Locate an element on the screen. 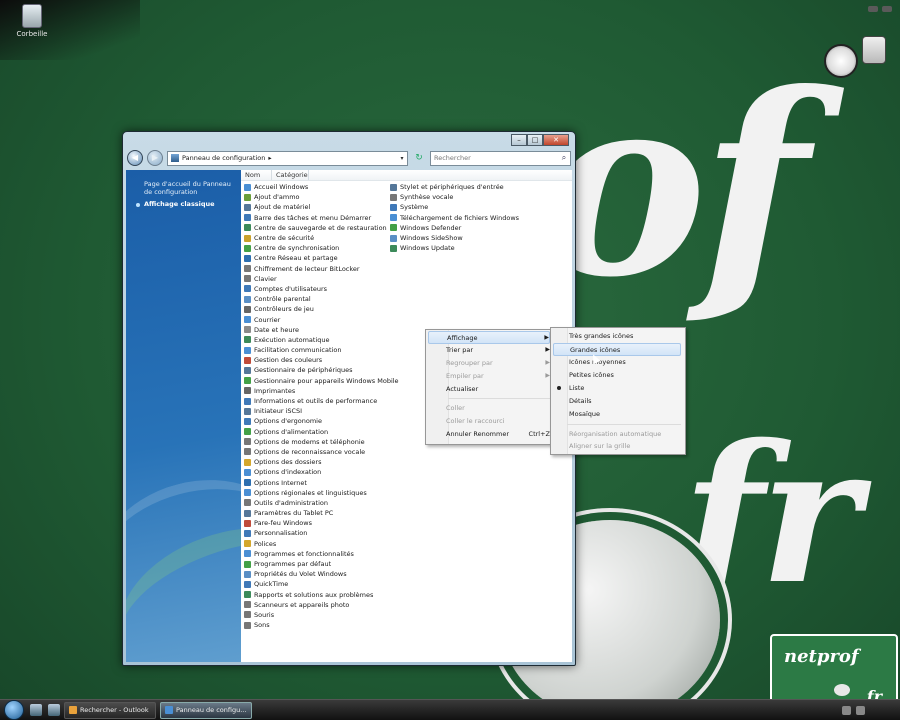 This screenshot has height=720, width=900. recycle-bin: Corbeille is located at coordinates (32, 21).